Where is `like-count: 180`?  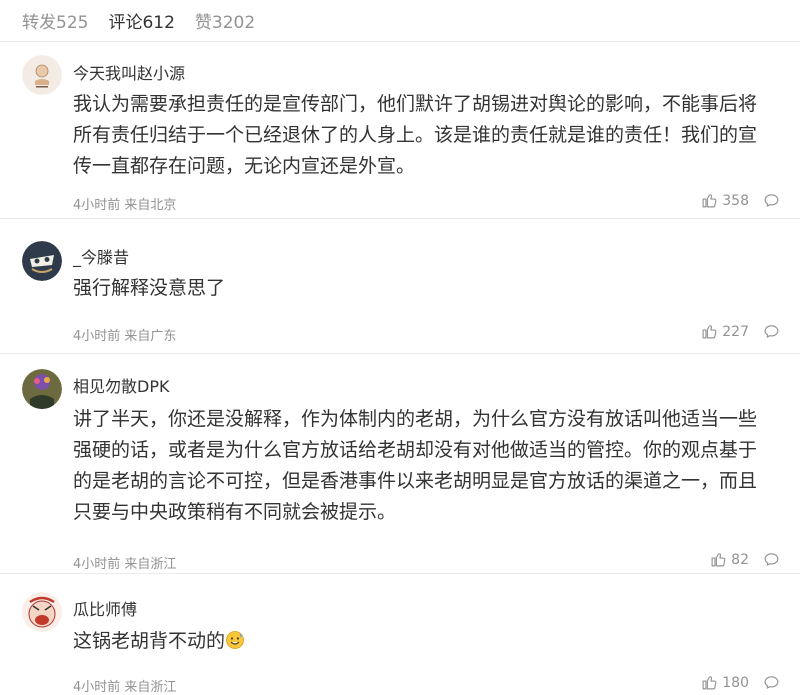
like-count: 180 is located at coordinates (735, 682).